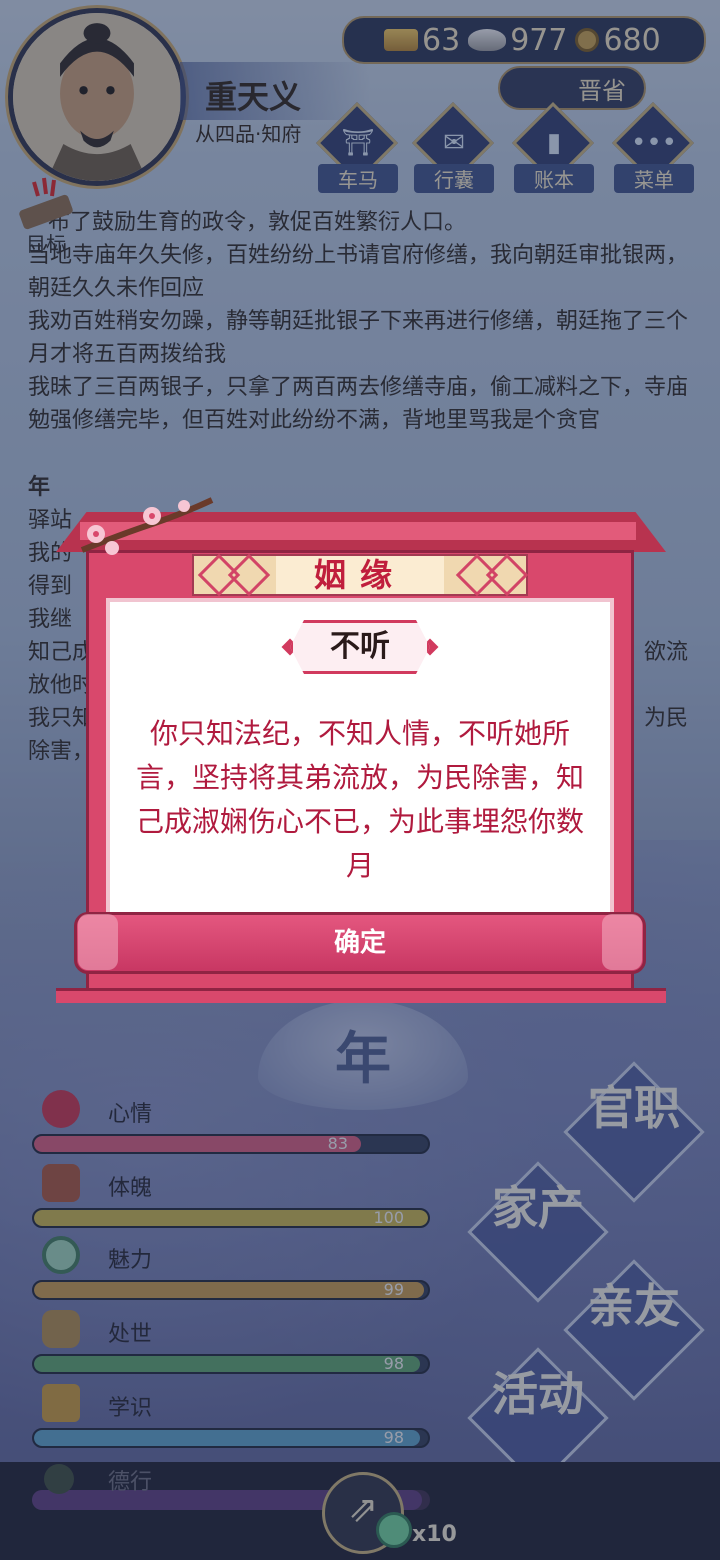 The height and width of the screenshot is (1560, 720). What do you see at coordinates (360, 575) in the screenshot?
I see `modal-title: 姻缘` at bounding box center [360, 575].